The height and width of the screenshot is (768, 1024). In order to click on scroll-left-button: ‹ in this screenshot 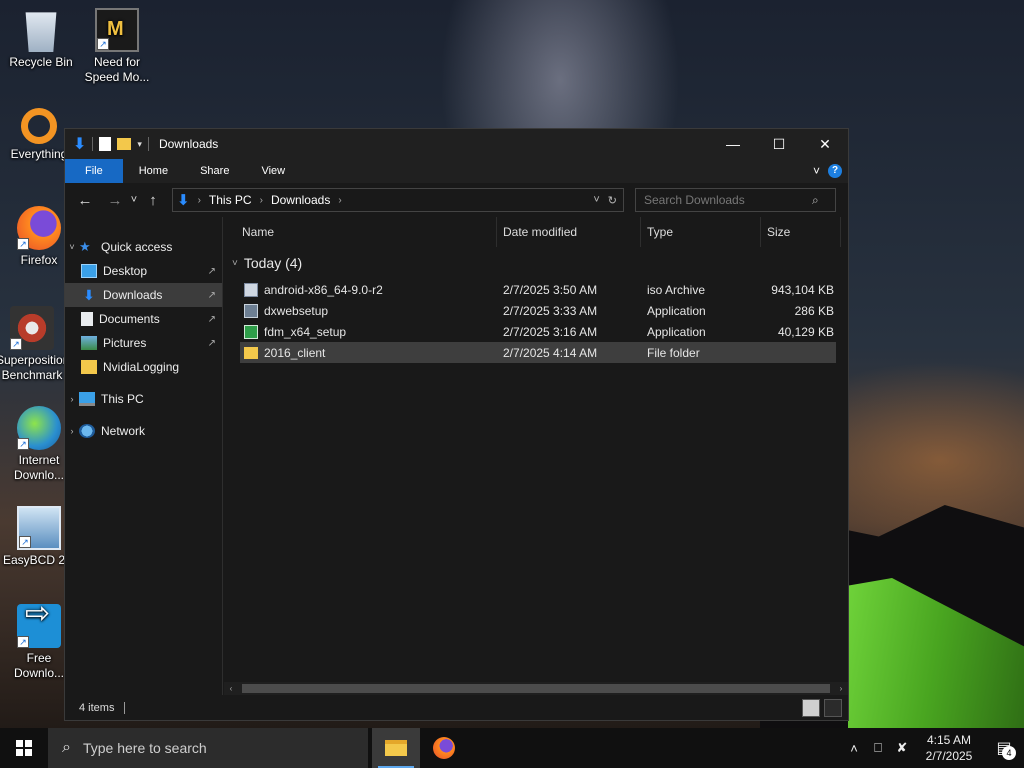, I will do `click(231, 688)`.